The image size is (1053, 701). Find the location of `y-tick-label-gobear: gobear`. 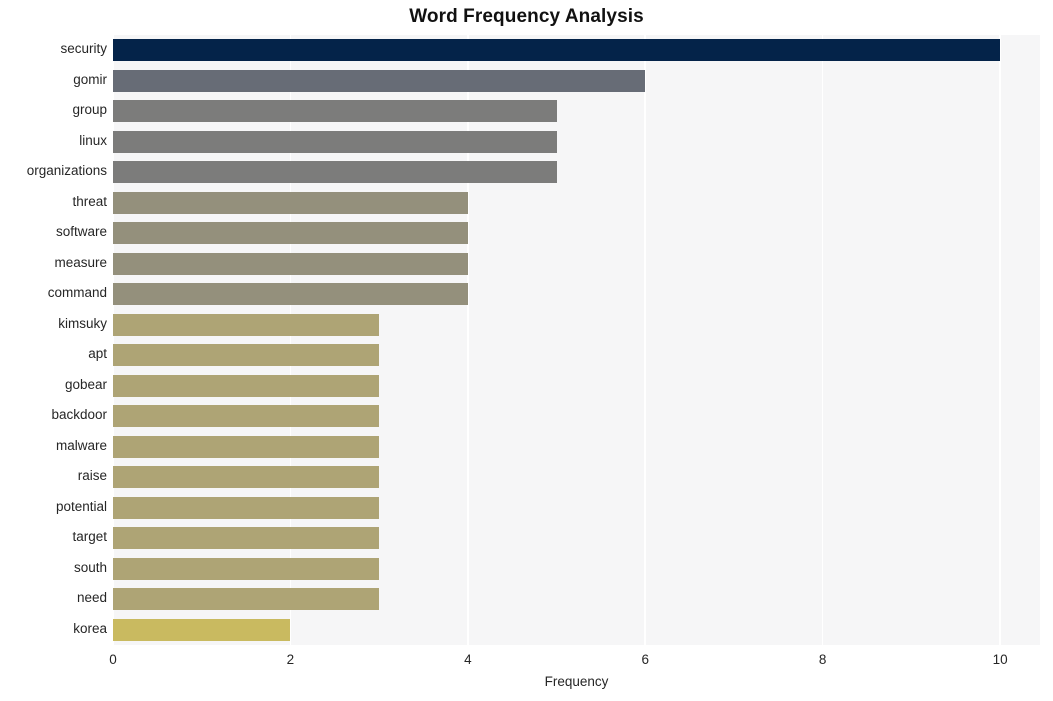

y-tick-label-gobear: gobear is located at coordinates (85, 384).